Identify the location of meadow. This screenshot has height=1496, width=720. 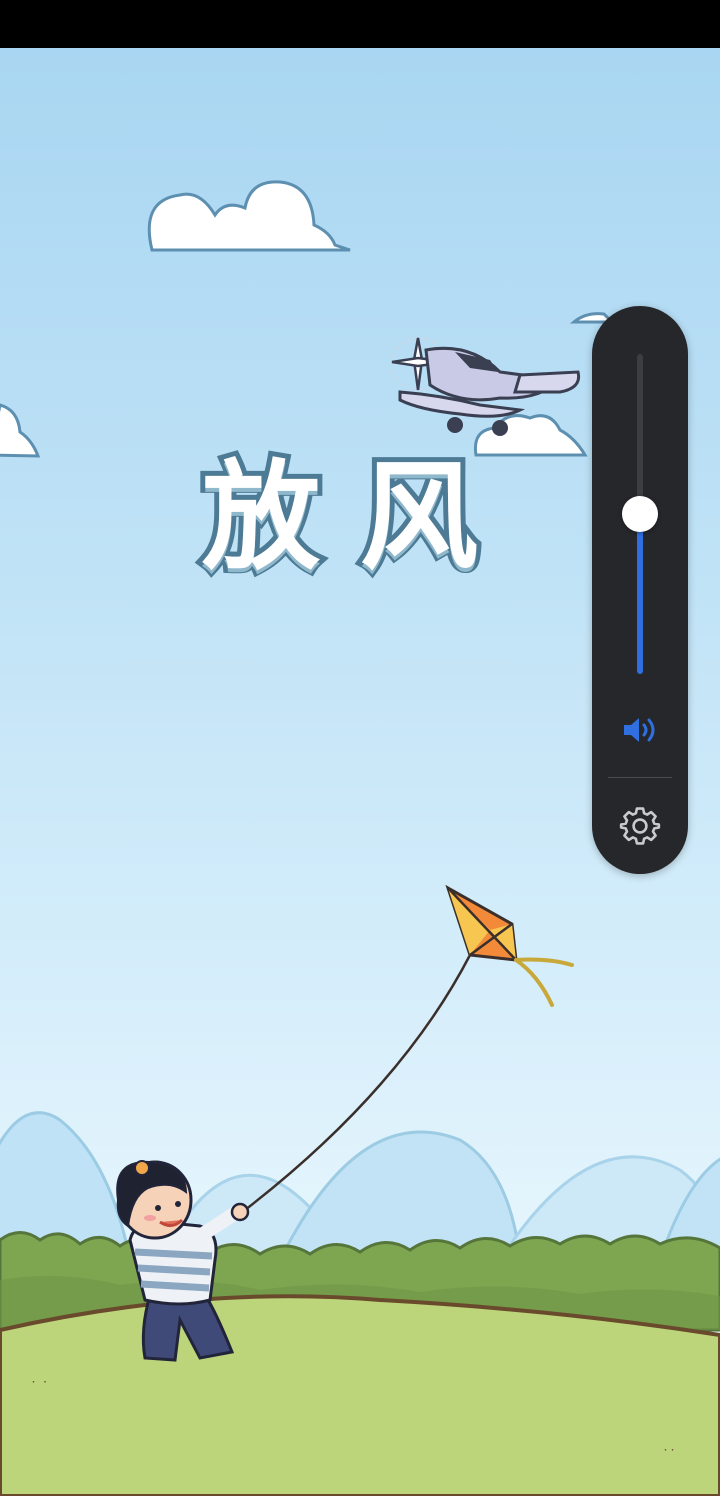
(360, 1395).